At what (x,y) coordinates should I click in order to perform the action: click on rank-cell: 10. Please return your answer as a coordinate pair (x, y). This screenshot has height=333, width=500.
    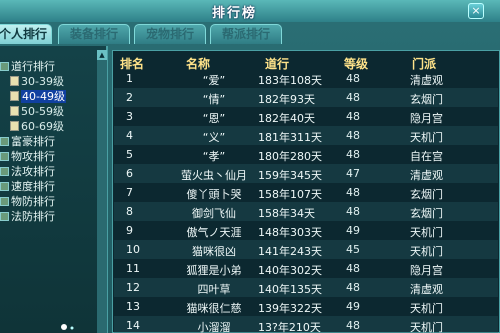
    Looking at the image, I should click on (133, 249).